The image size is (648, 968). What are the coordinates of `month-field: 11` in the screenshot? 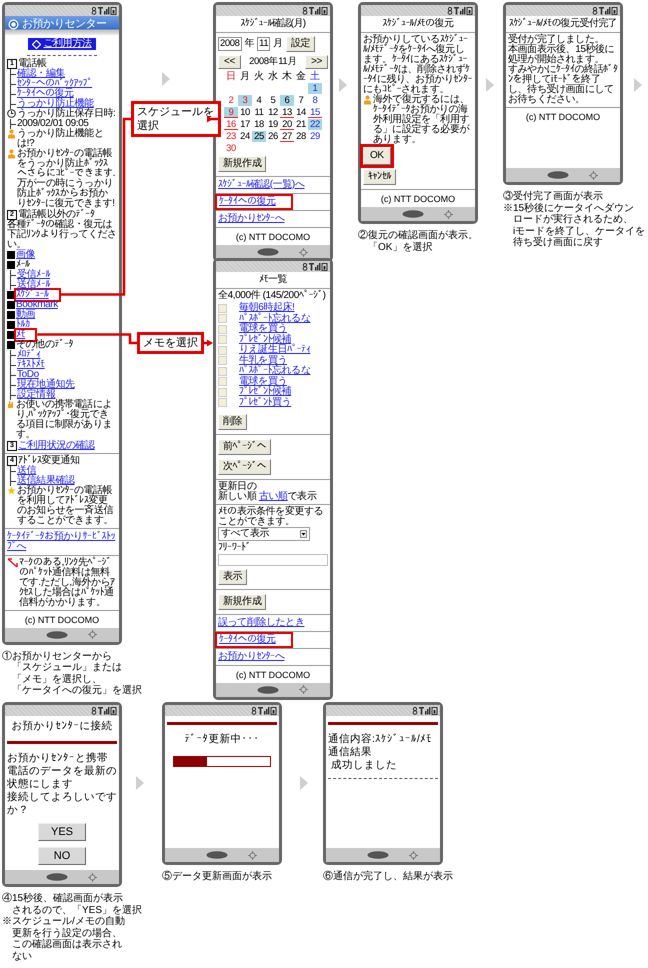 It's located at (263, 44).